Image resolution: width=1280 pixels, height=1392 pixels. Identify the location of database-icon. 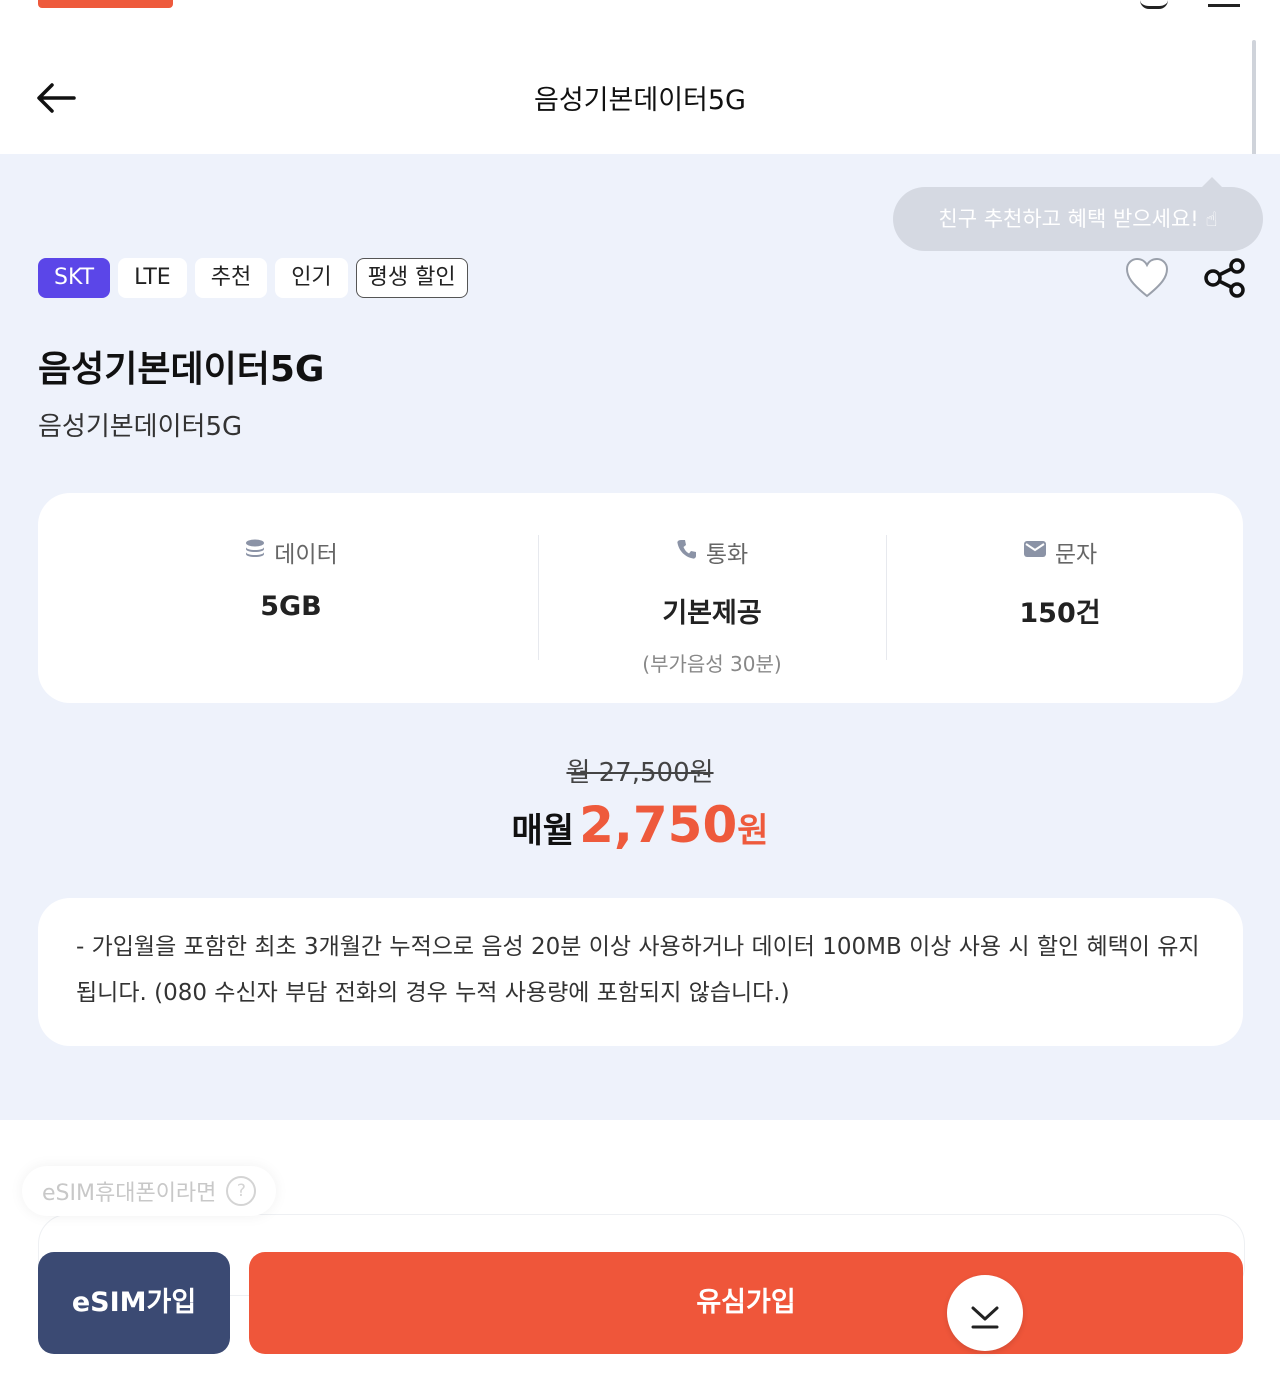
(255, 552).